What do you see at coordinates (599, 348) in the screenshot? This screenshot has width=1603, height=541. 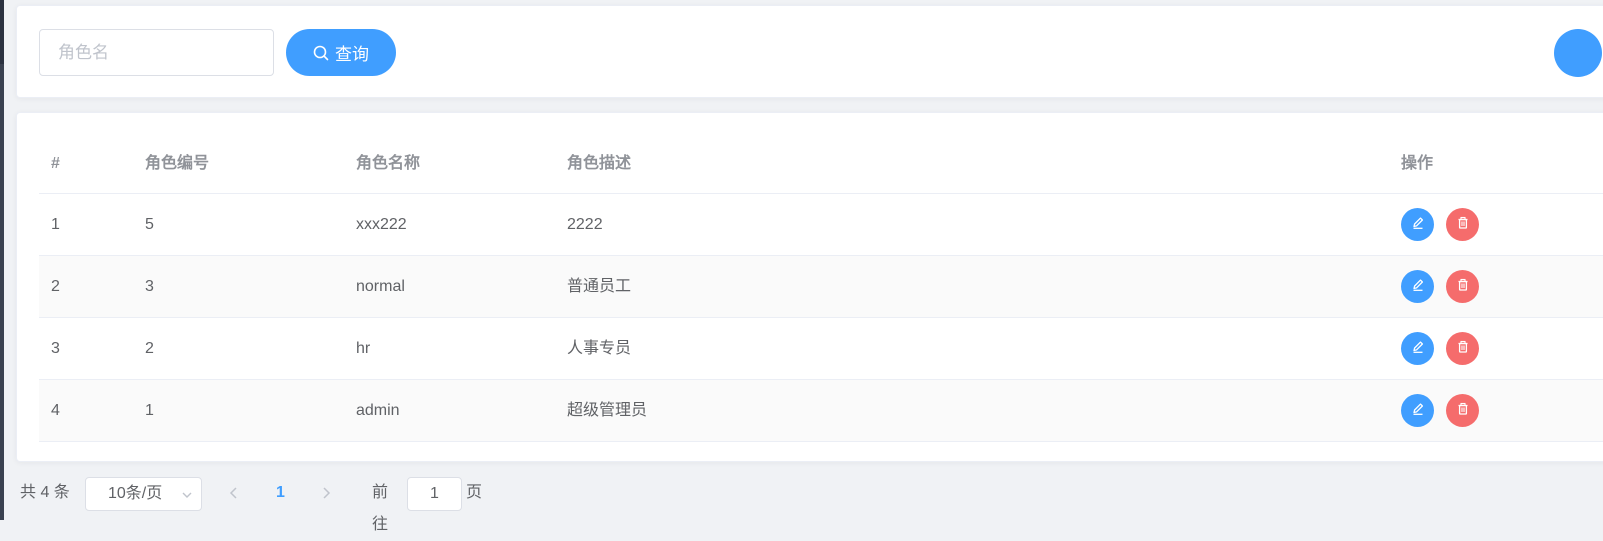 I see `cell-role-description: 人事专员` at bounding box center [599, 348].